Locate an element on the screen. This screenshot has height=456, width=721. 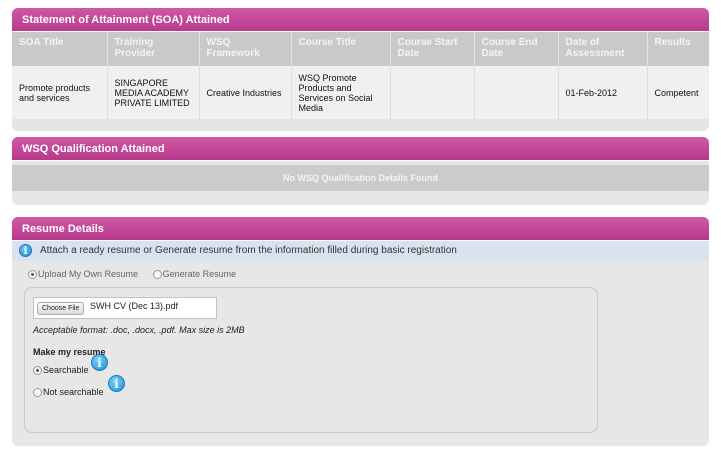
cell-wsq-framework: Creative Industries is located at coordinates (245, 92).